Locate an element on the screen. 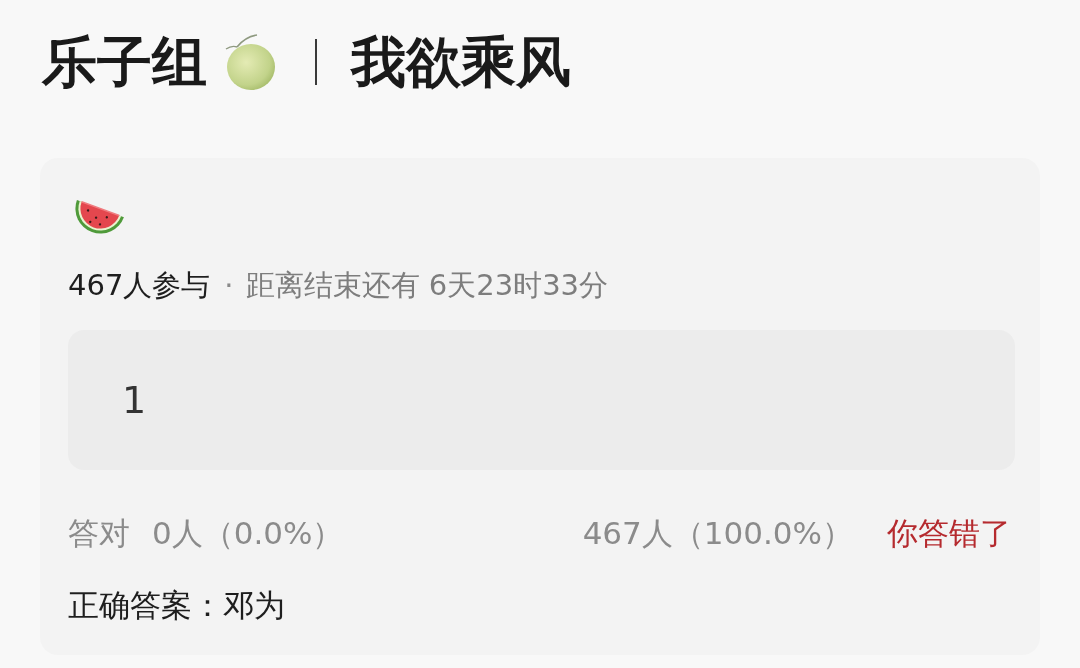  verdict-text: 你答错了 is located at coordinates (949, 533).